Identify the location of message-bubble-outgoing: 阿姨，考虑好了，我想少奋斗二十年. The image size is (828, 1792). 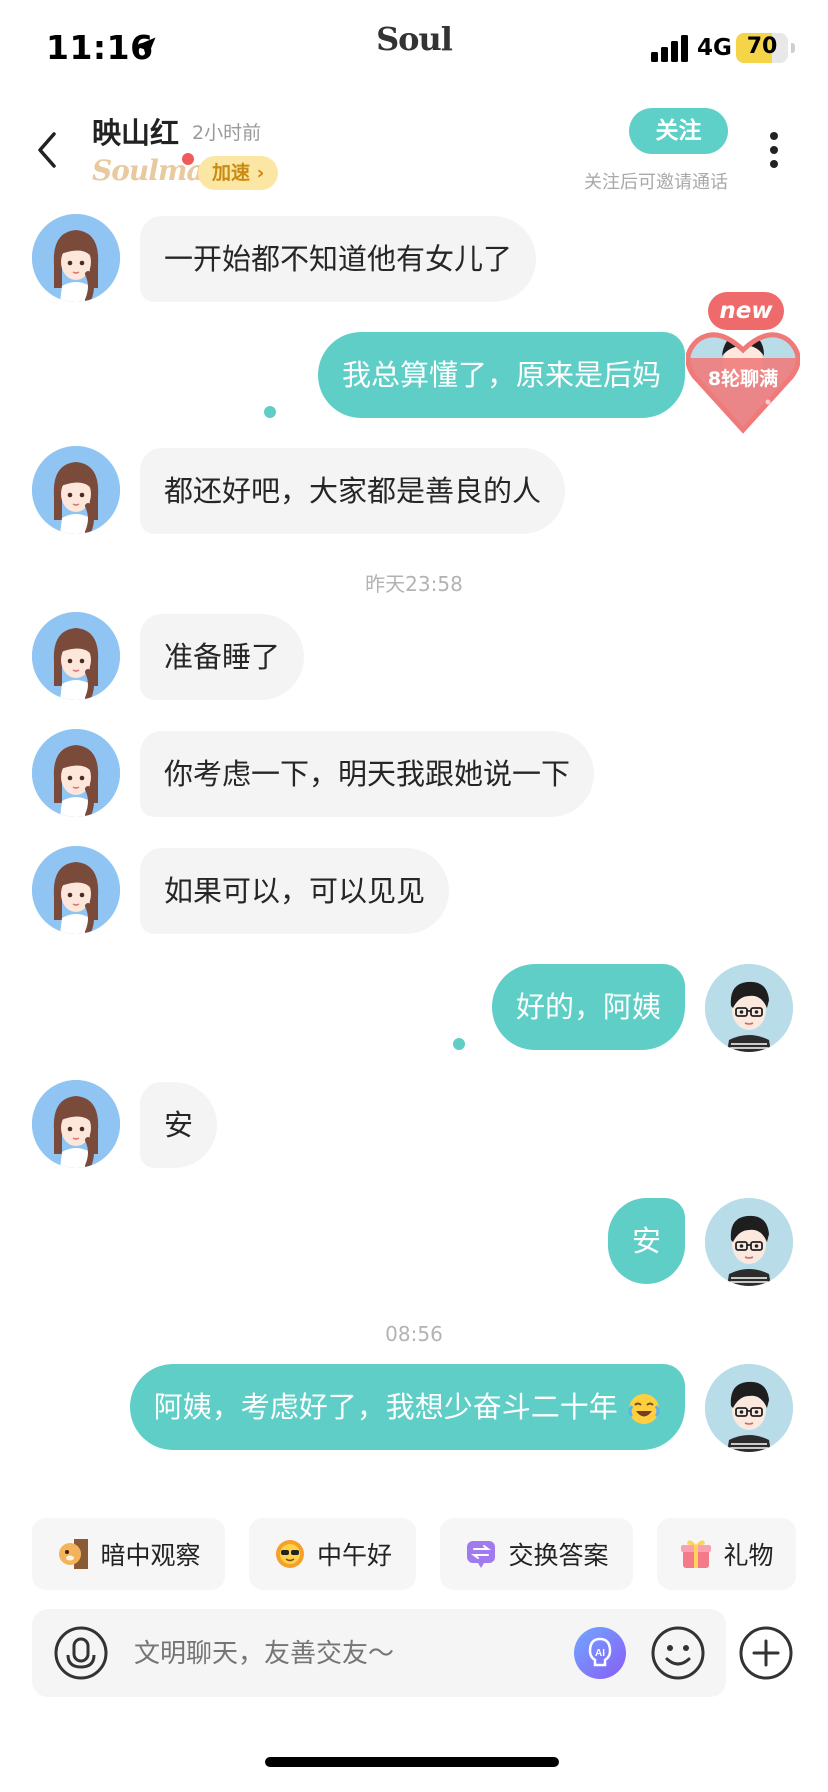
(407, 1407).